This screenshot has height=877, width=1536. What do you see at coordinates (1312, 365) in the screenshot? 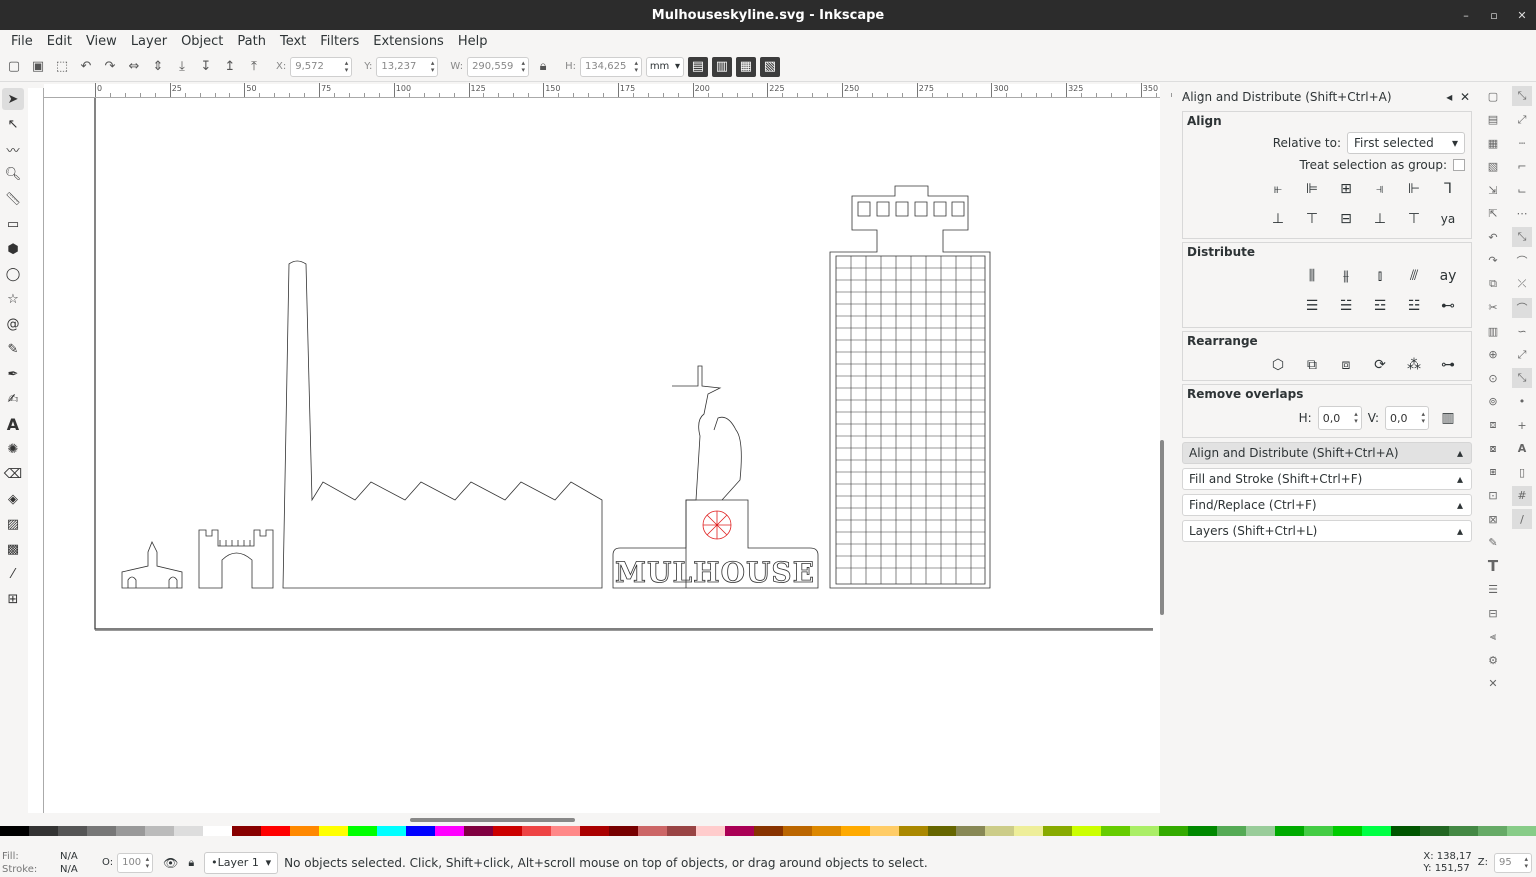
I see `exchange-order-icon: ⧉` at bounding box center [1312, 365].